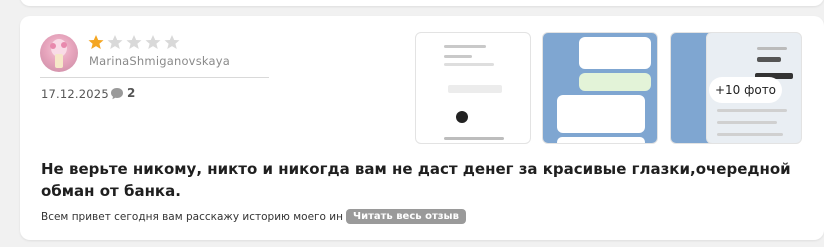  What do you see at coordinates (406, 216) in the screenshot?
I see `read-more-button: Читать весь отзыв` at bounding box center [406, 216].